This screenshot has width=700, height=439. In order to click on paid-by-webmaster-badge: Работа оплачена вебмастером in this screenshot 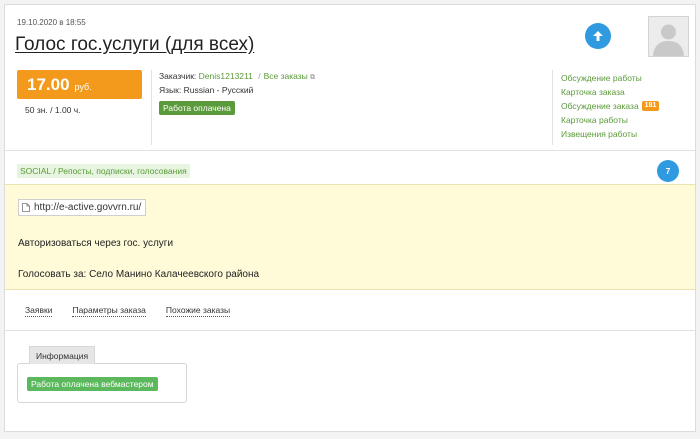, I will do `click(92, 384)`.